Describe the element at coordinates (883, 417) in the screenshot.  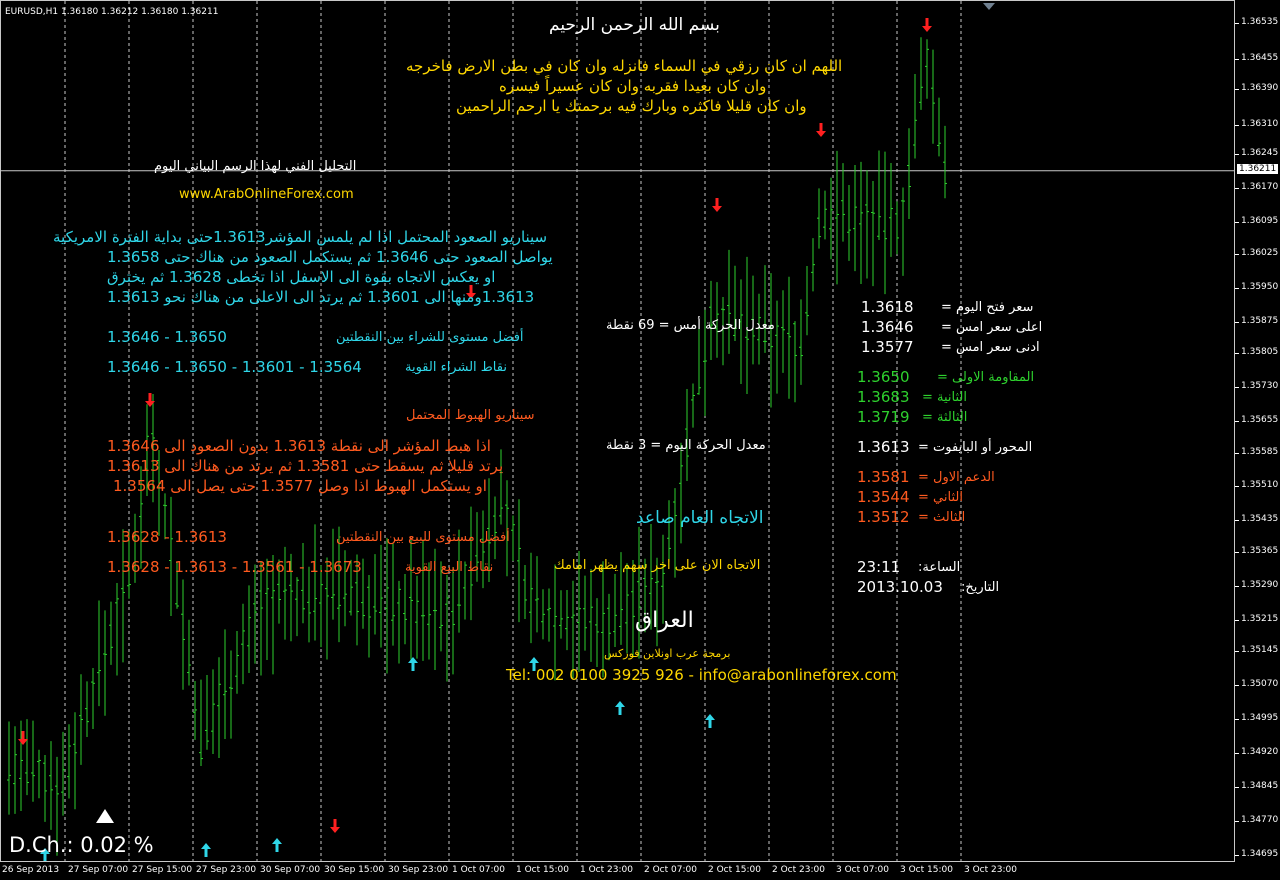
I see `resistance-3-value: 1.3719` at that location.